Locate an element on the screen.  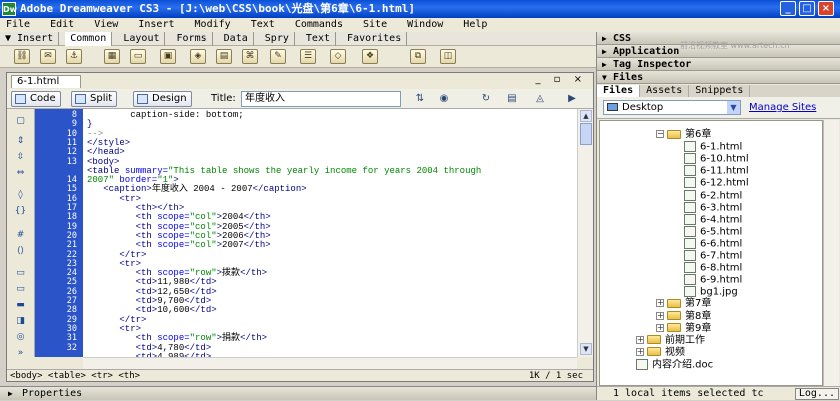
tab-data: Data is located at coordinates (236, 39).